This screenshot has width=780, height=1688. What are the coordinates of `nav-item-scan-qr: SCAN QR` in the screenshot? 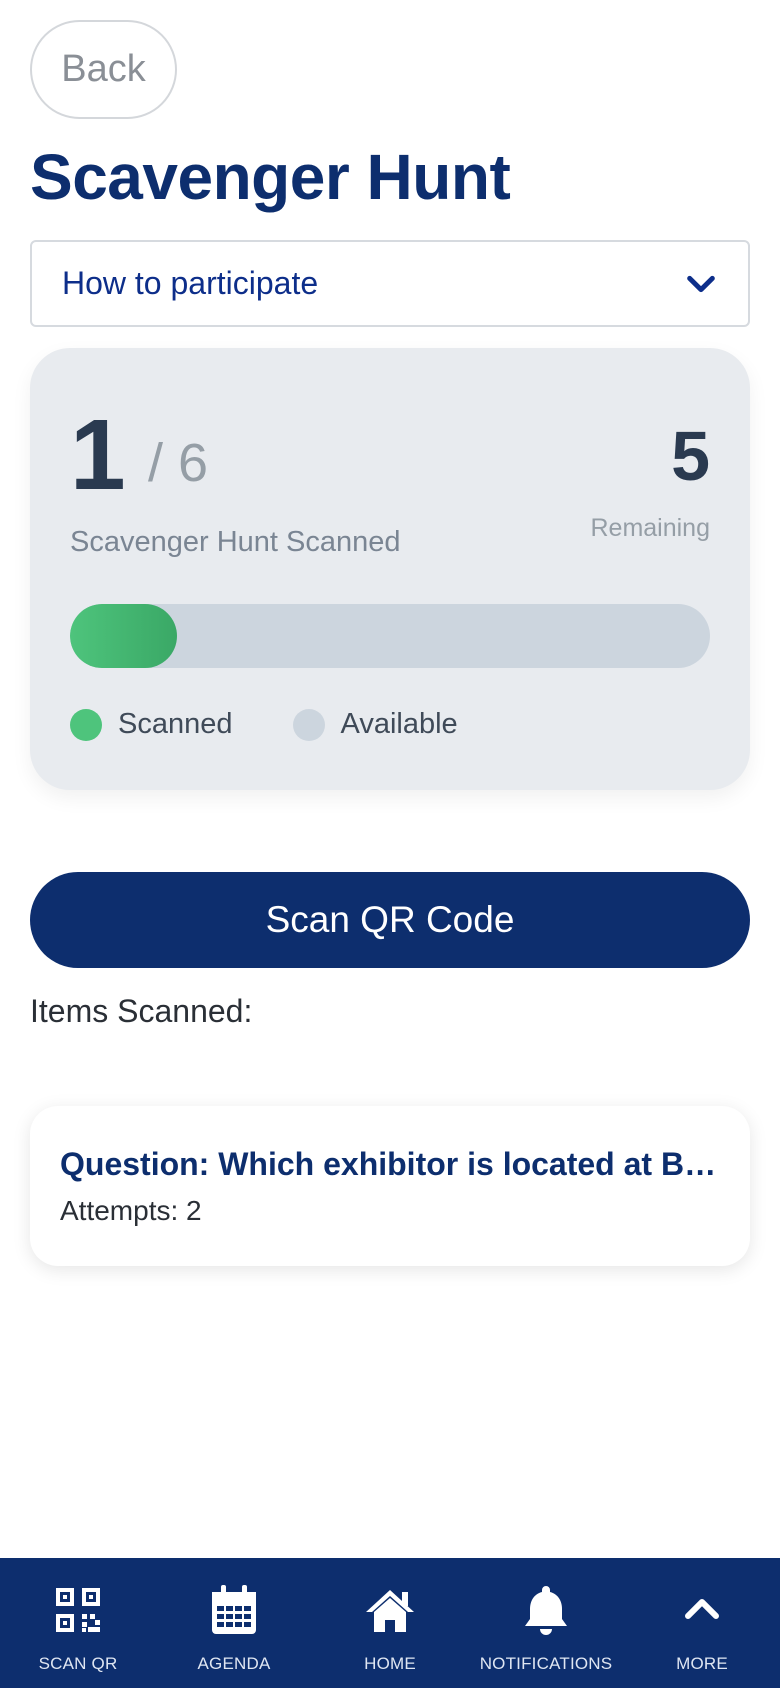 It's located at (78, 1623).